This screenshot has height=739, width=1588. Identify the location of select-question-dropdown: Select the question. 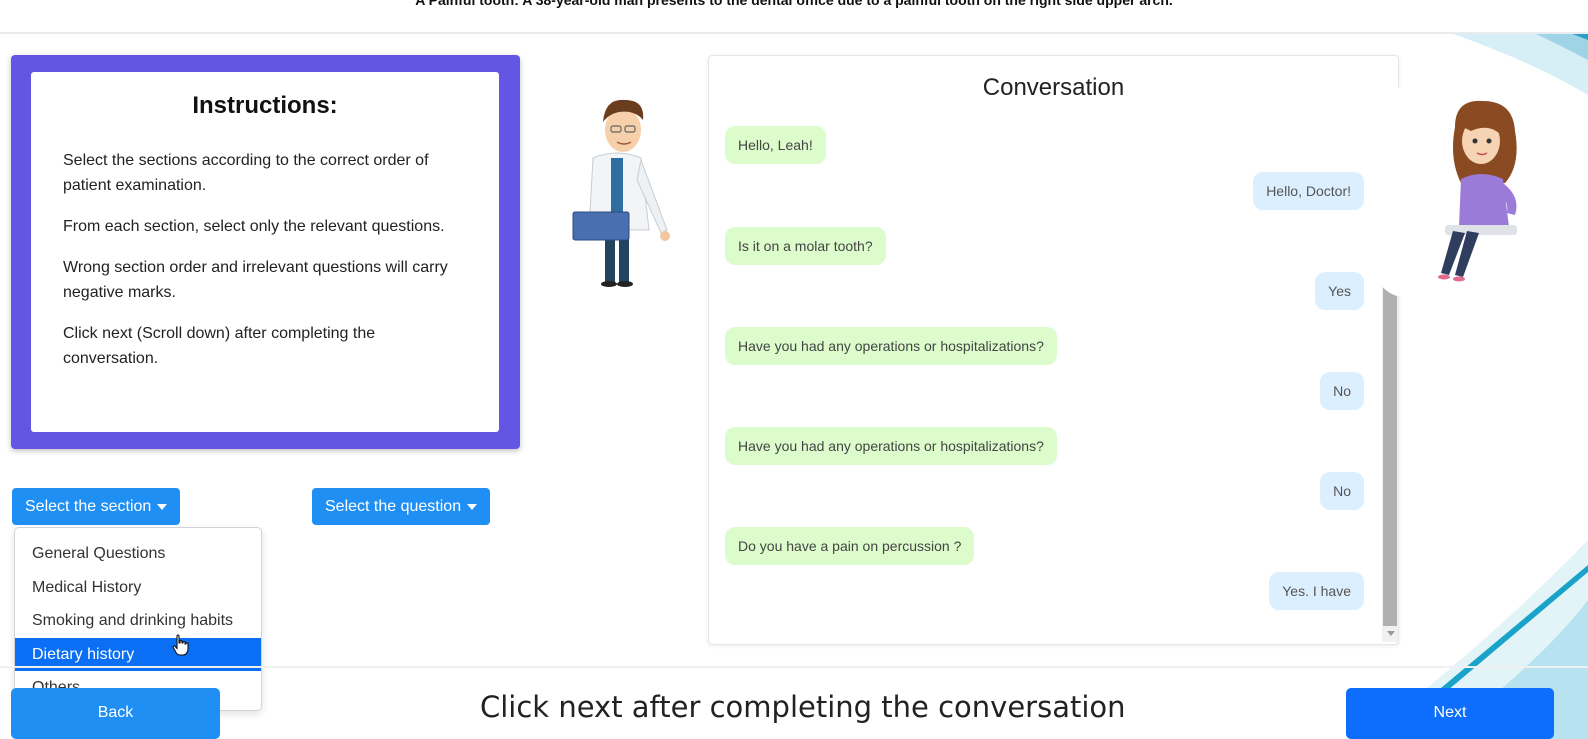
(401, 506).